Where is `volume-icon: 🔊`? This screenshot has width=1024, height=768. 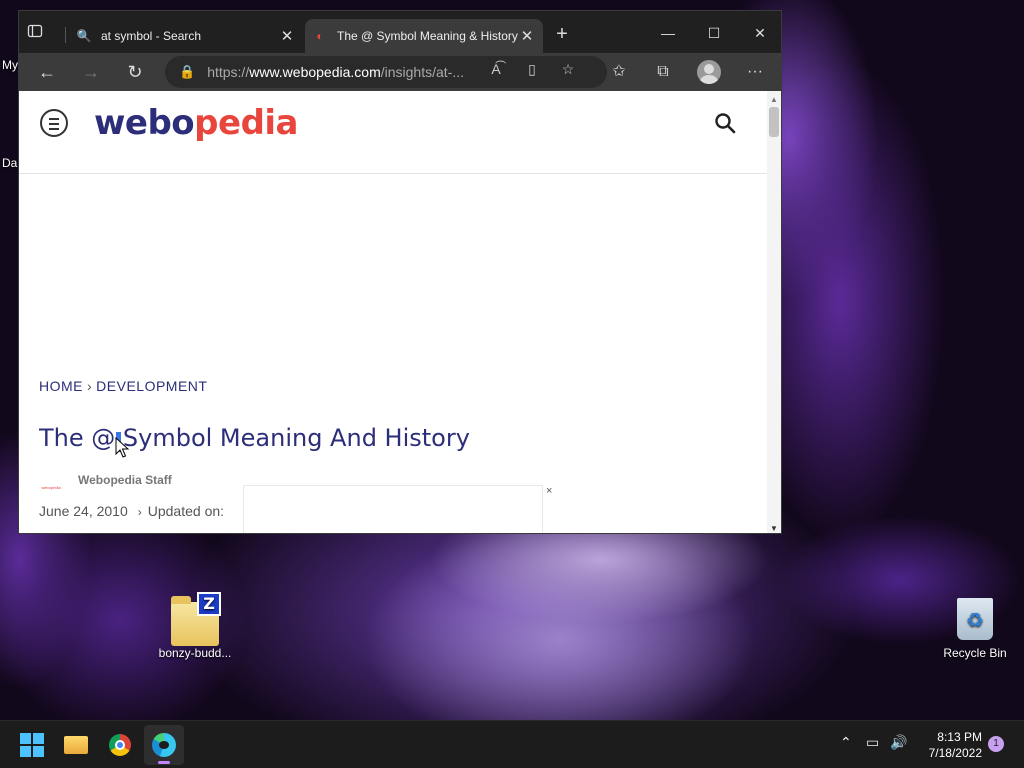
volume-icon: 🔊 is located at coordinates (898, 743).